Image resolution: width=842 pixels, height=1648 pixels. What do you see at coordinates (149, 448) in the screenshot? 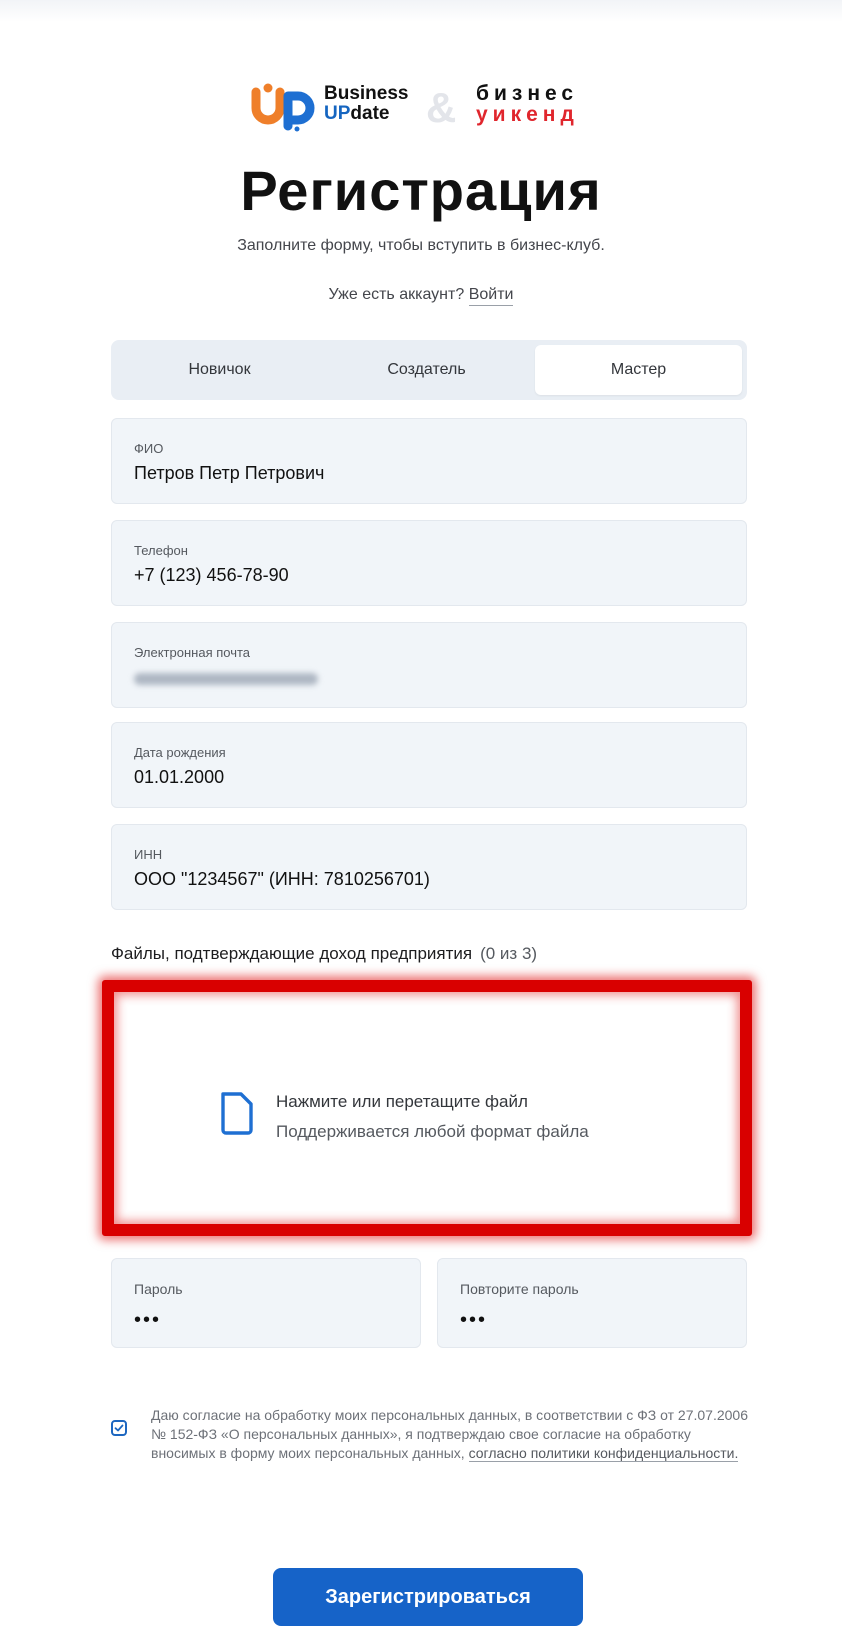
I see `fio-label: ФИО` at bounding box center [149, 448].